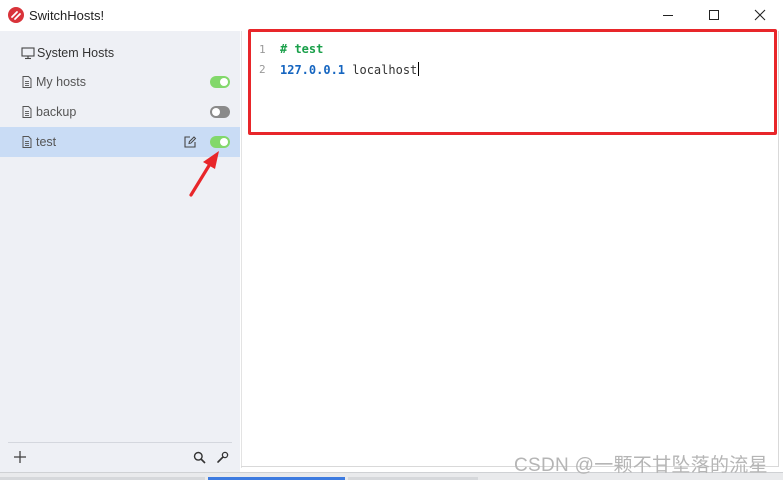 The height and width of the screenshot is (480, 783). What do you see at coordinates (20, 457) in the screenshot?
I see `plus-icon` at bounding box center [20, 457].